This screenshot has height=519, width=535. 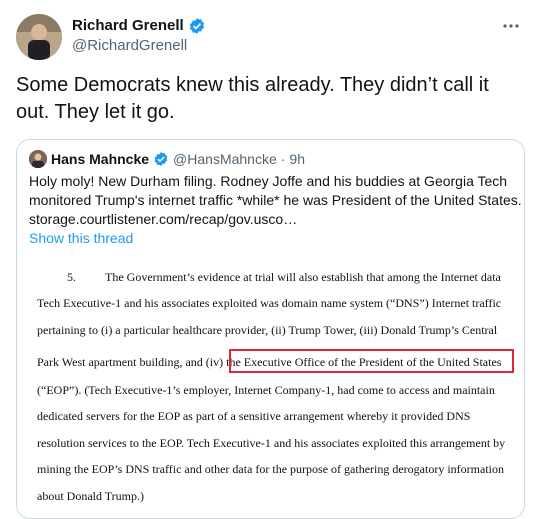 I want to click on paragraph-number: 5., so click(x=71, y=277).